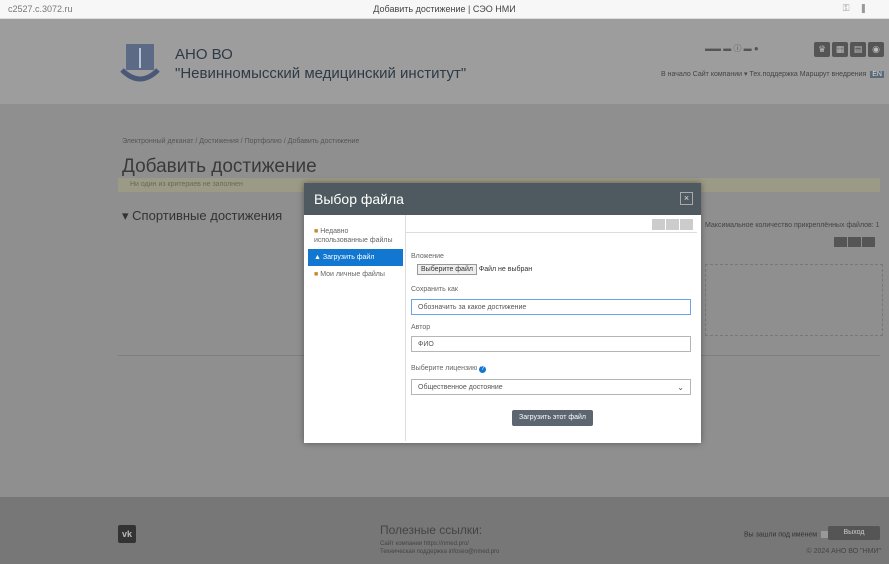 The height and width of the screenshot is (564, 889). What do you see at coordinates (732, 48) in the screenshot?
I see `header-icons: ▬▬ ▬ ⓘ ▬ ●` at bounding box center [732, 48].